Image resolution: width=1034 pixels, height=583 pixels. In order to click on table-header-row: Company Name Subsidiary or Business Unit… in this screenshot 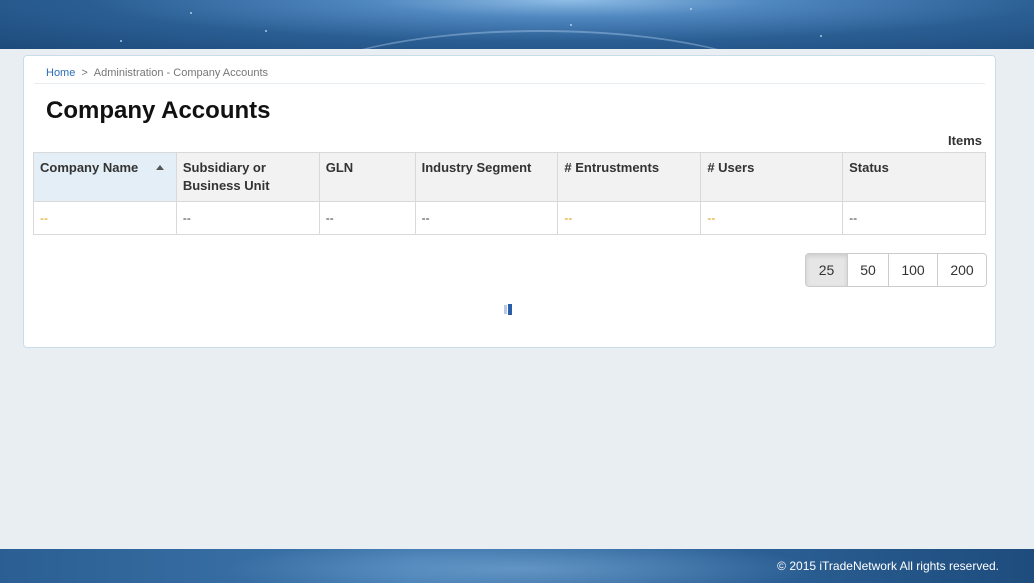, I will do `click(509, 177)`.